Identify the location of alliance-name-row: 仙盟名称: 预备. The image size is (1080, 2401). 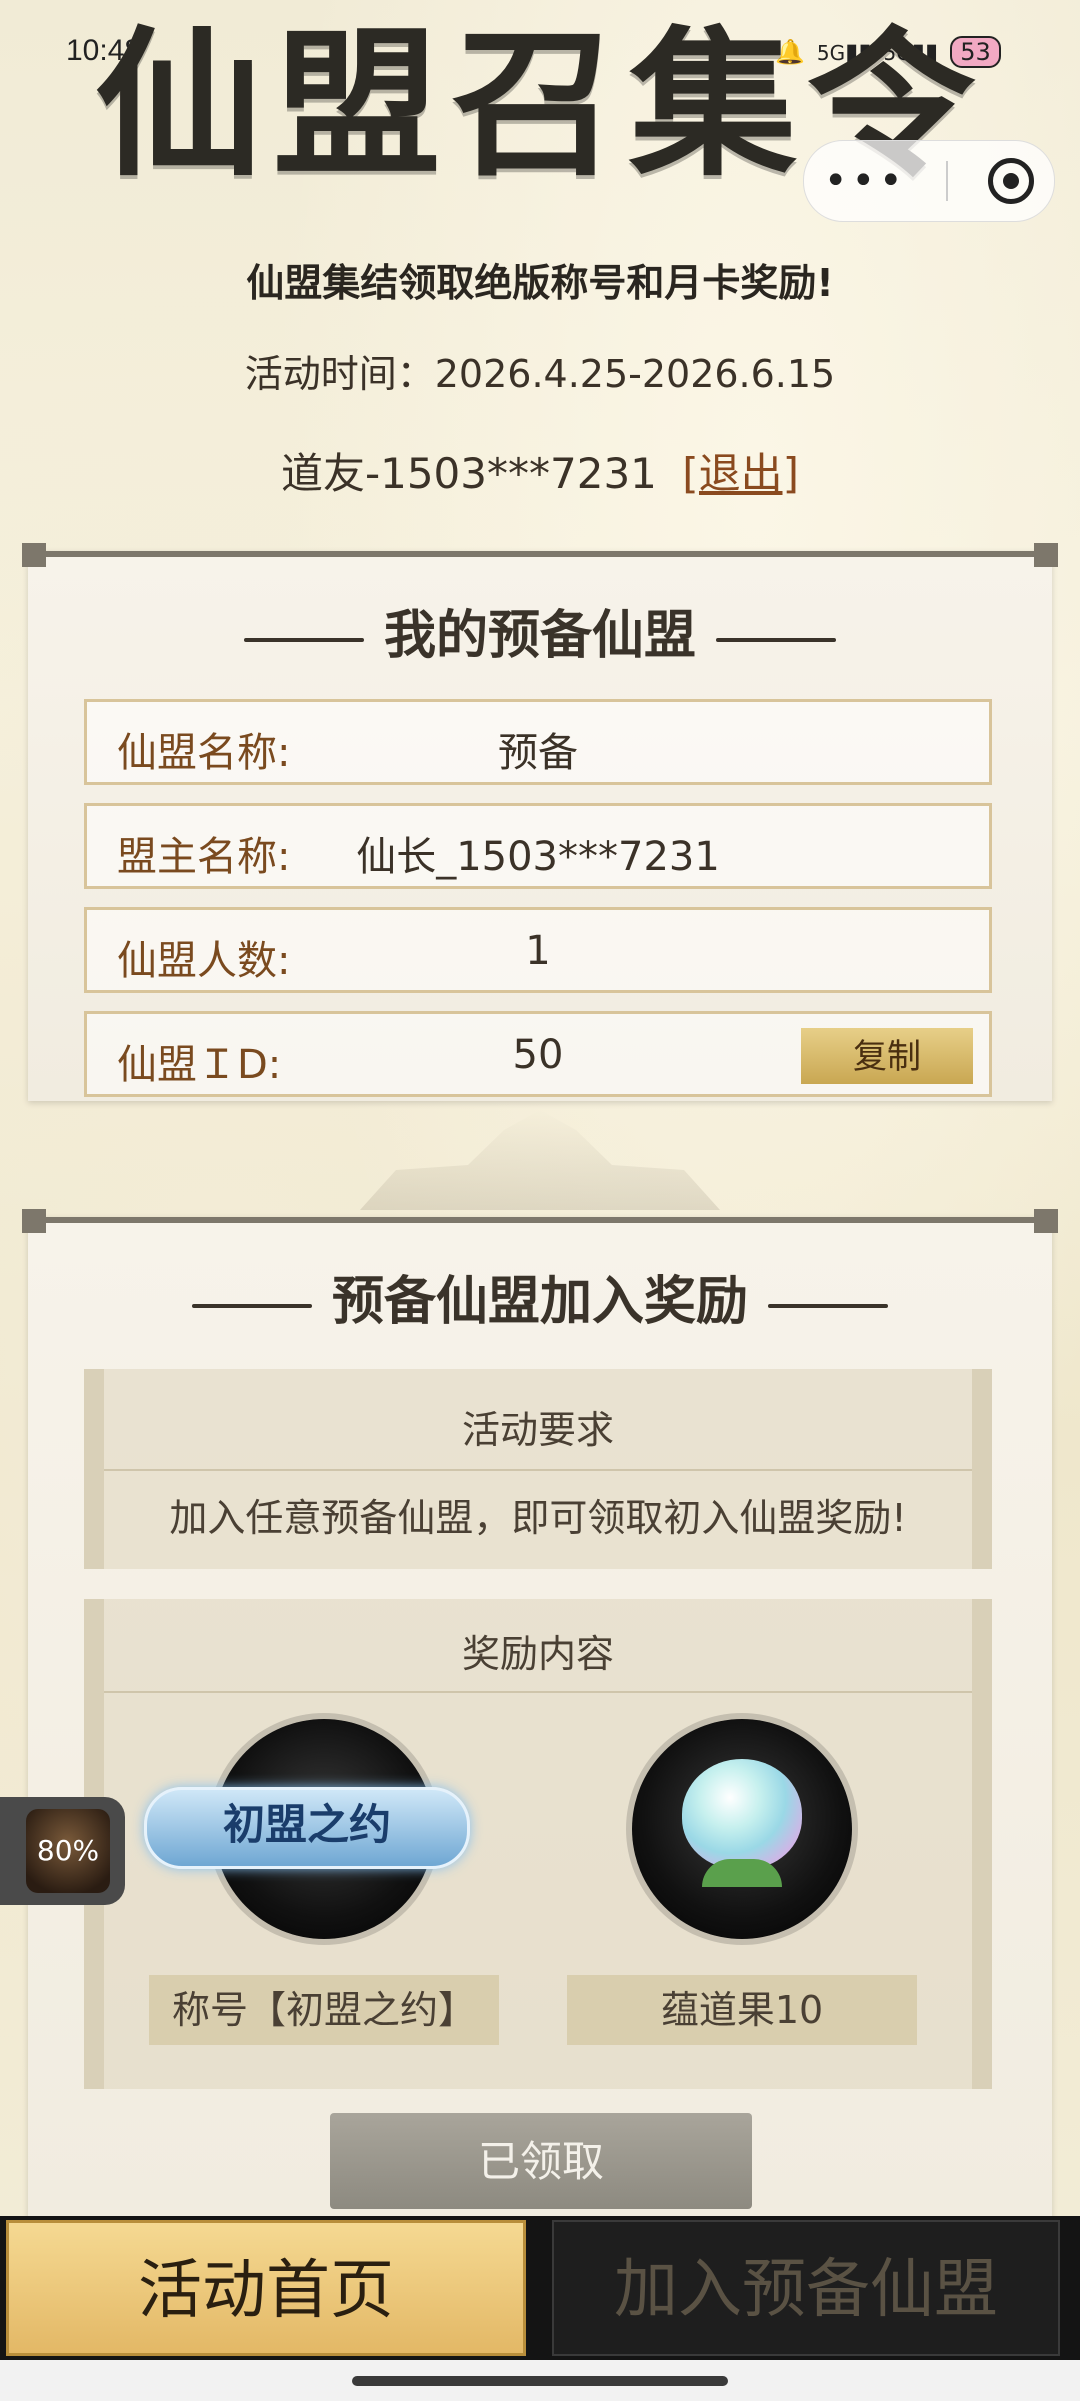
(538, 742).